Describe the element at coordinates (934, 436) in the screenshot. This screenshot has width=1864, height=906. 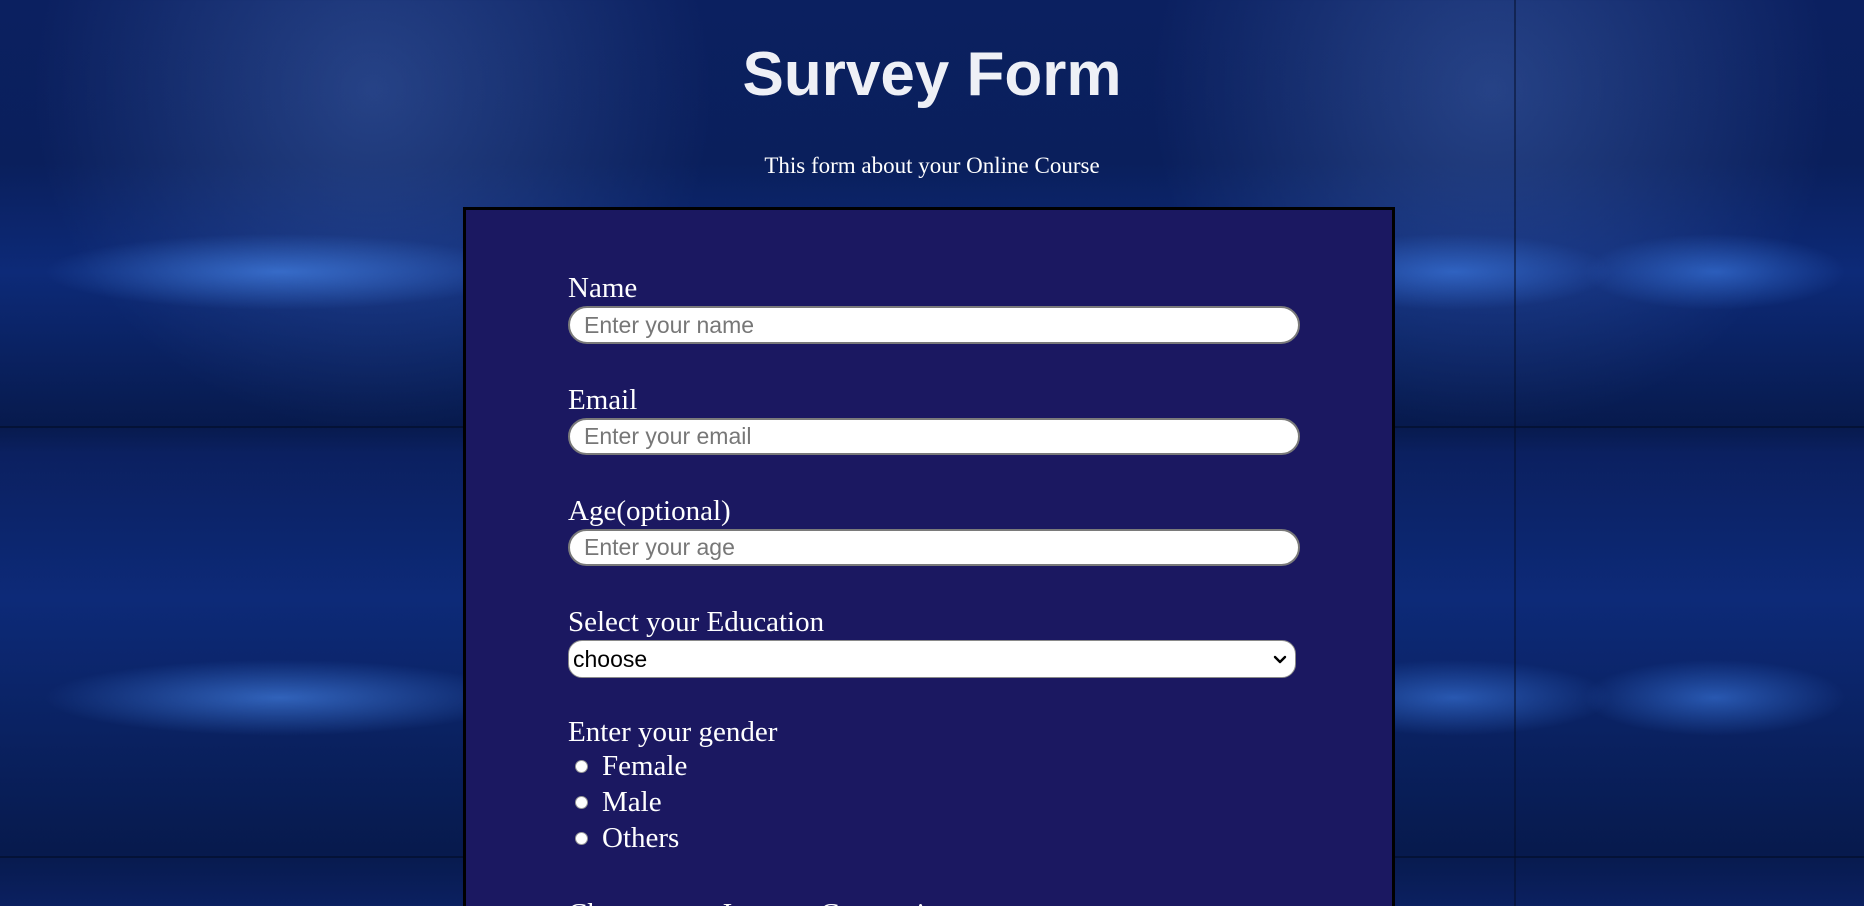
I see `email-input` at that location.